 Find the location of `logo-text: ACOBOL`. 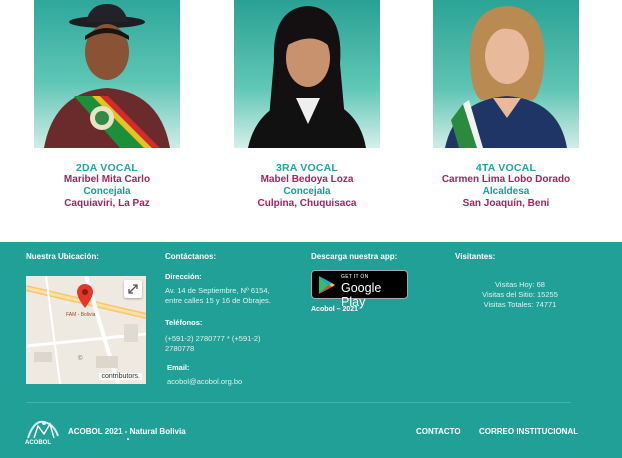

logo-text: ACOBOL is located at coordinates (38, 443).